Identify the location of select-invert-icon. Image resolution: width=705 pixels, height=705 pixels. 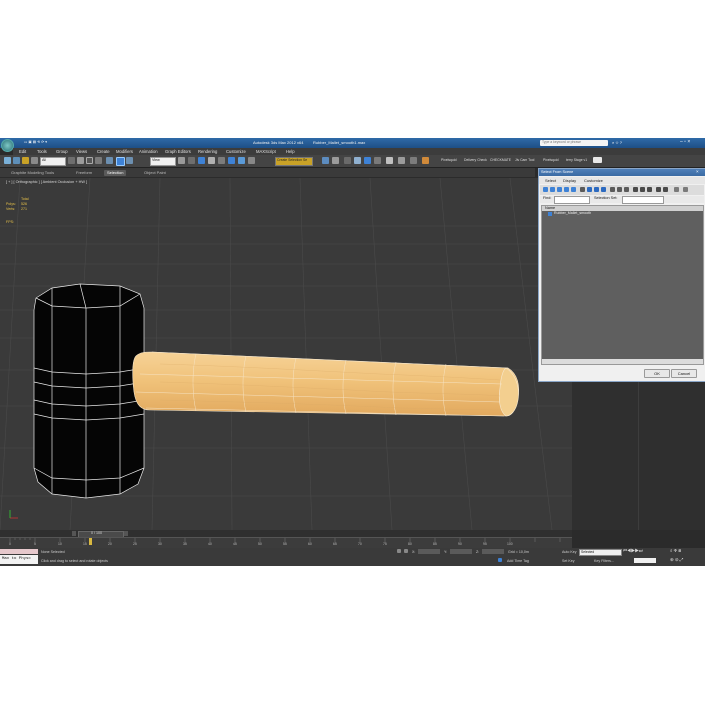
(649, 189).